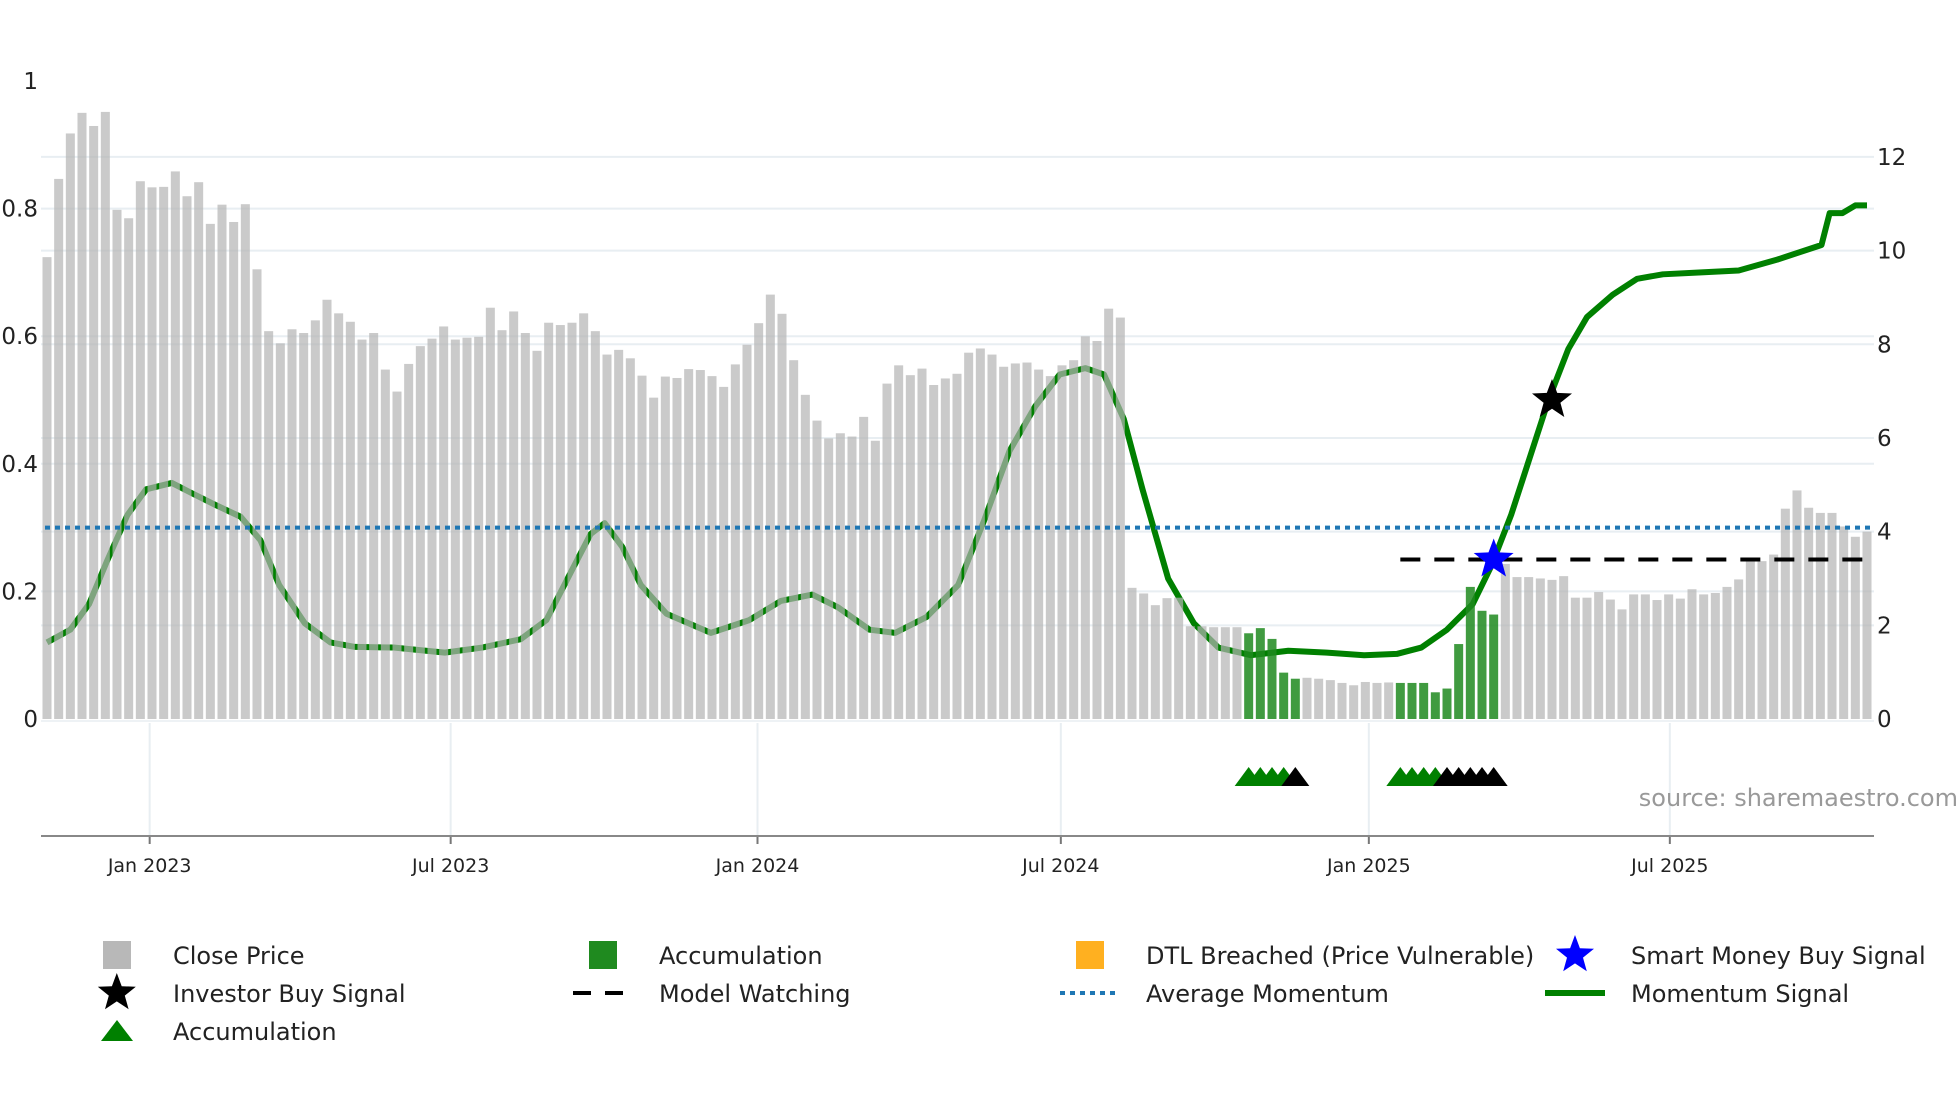 This screenshot has height=1102, width=1960. What do you see at coordinates (149, 866) in the screenshot?
I see `x-tick-label: Jan 2023` at bounding box center [149, 866].